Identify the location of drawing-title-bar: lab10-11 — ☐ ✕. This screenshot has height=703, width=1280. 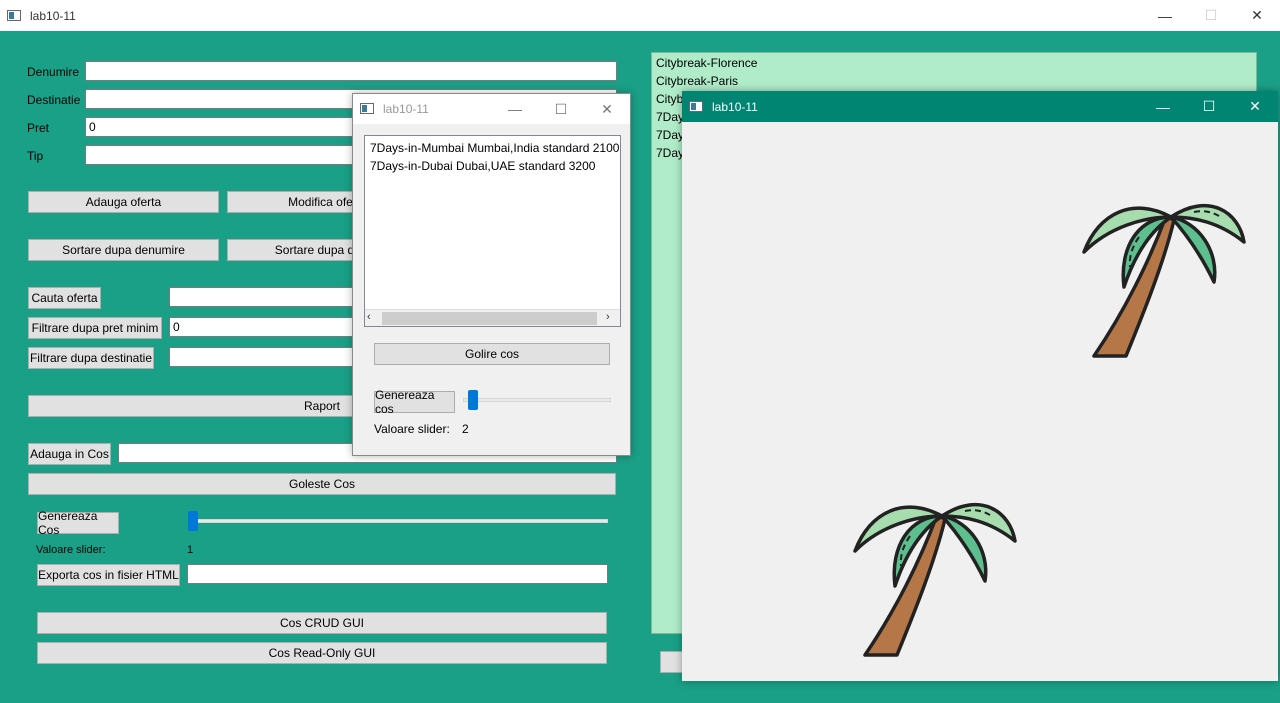
(980, 106).